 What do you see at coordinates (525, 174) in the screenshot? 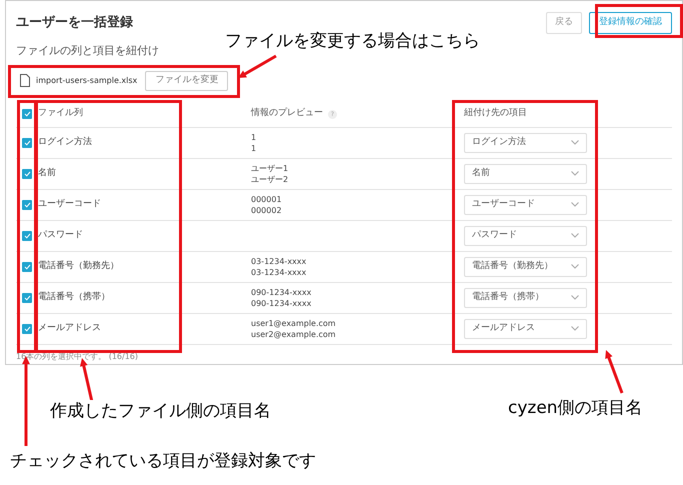
I see `field-dropdown: 名前` at bounding box center [525, 174].